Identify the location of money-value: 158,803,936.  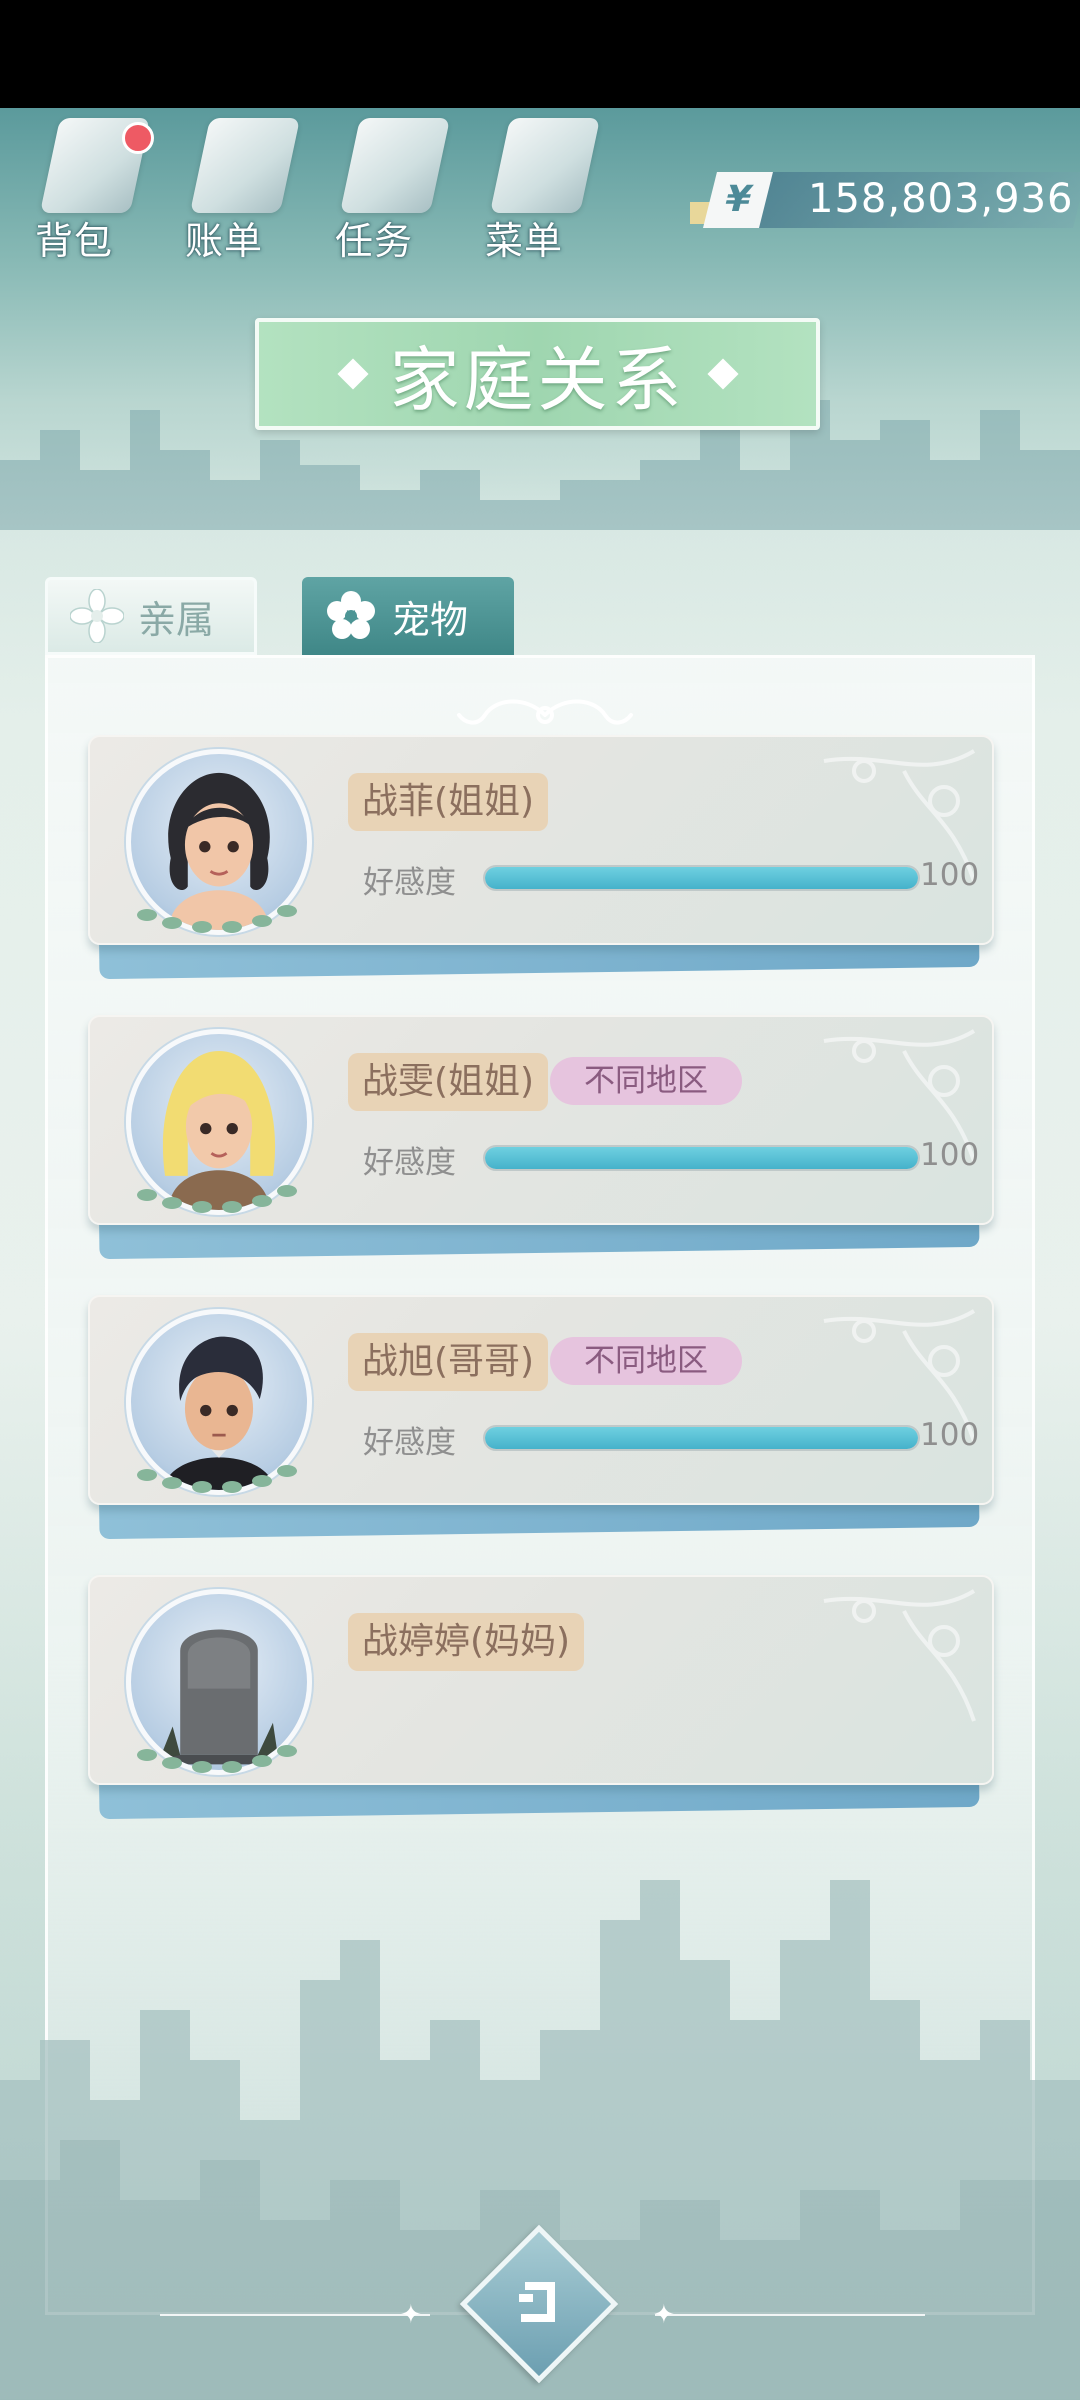
(941, 199).